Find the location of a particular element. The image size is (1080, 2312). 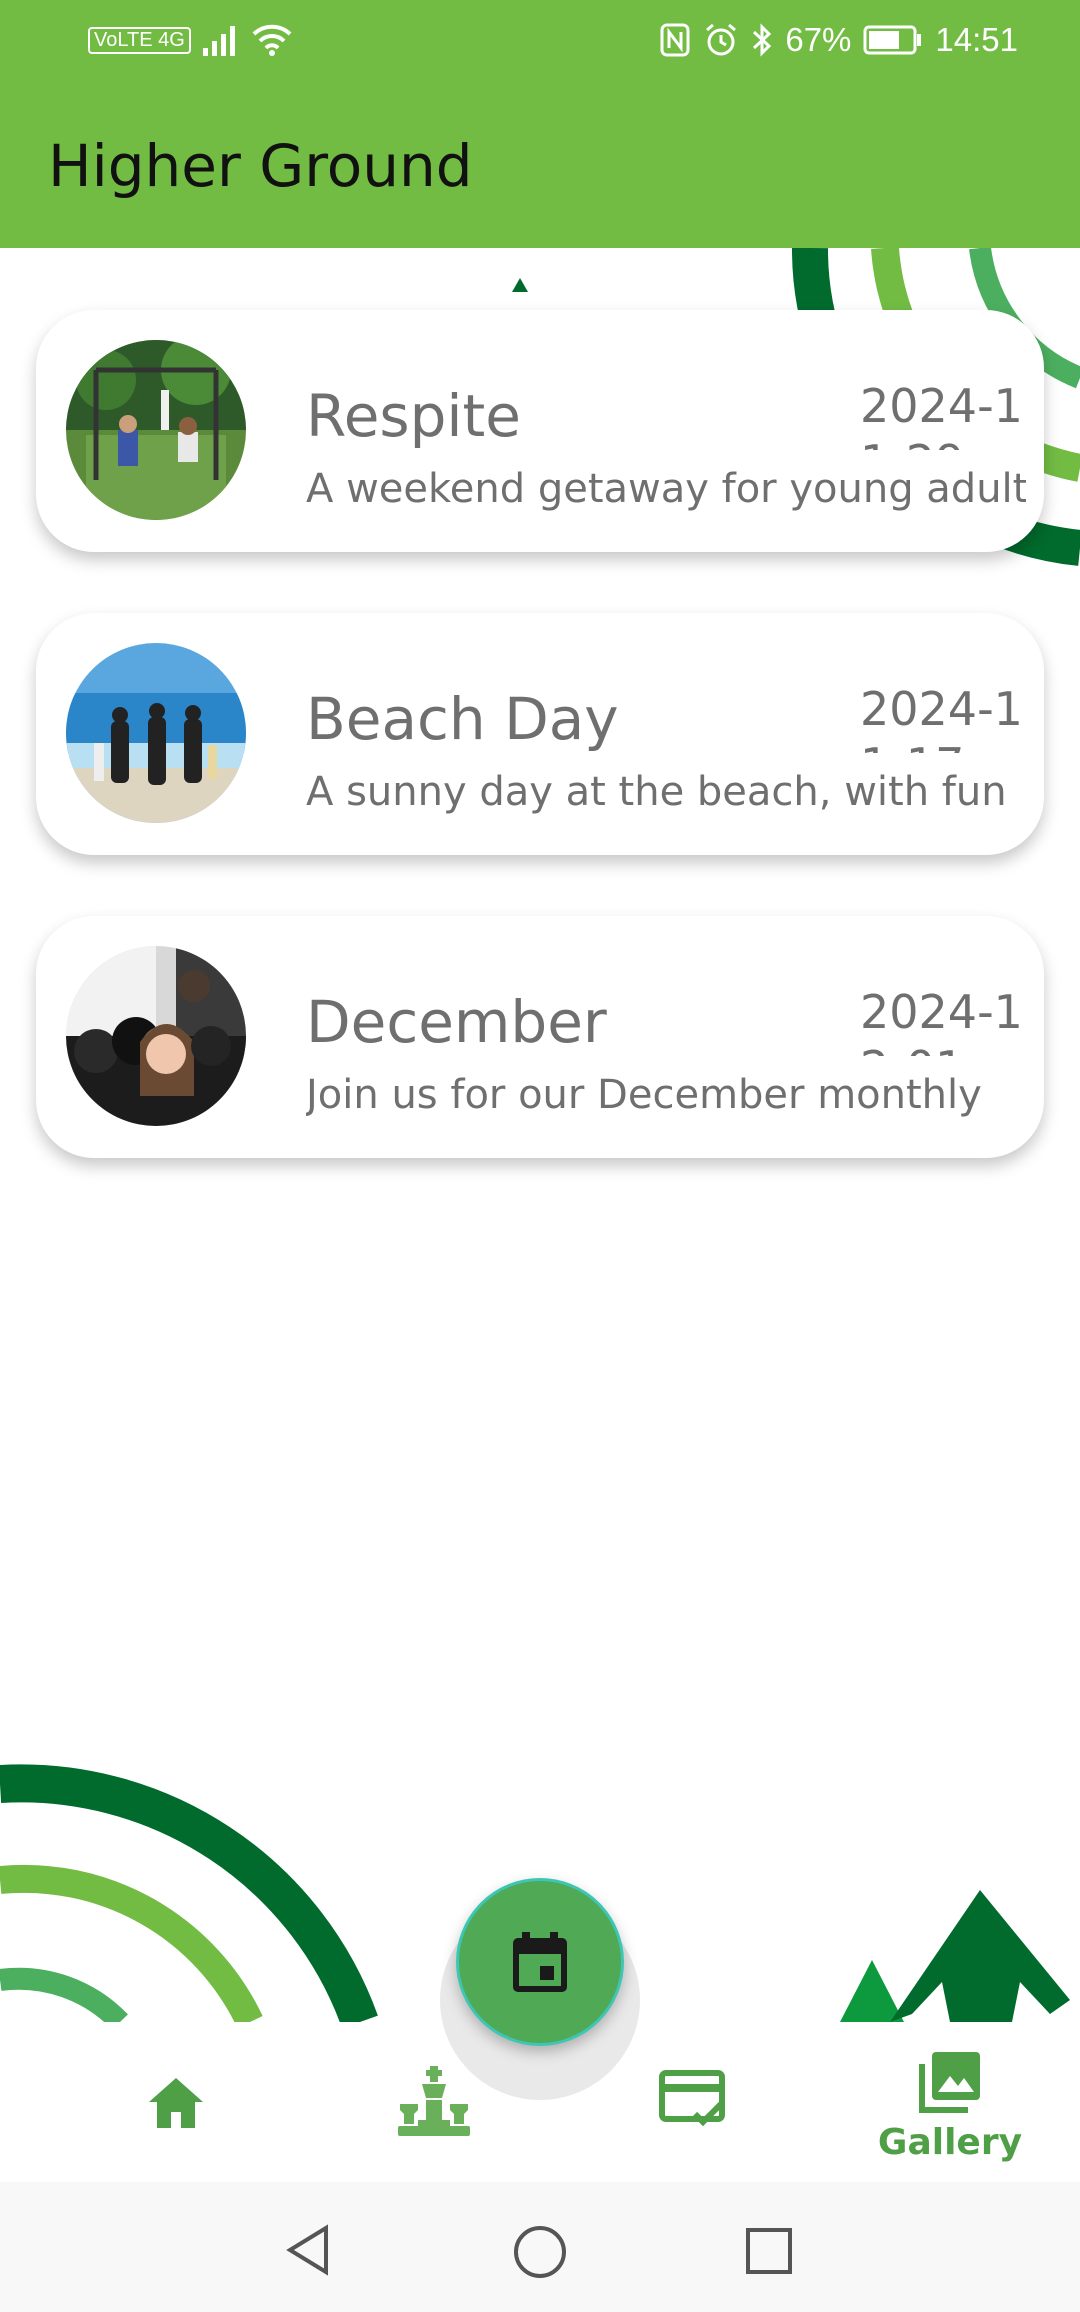

gallery-icon is located at coordinates (949, 2082).